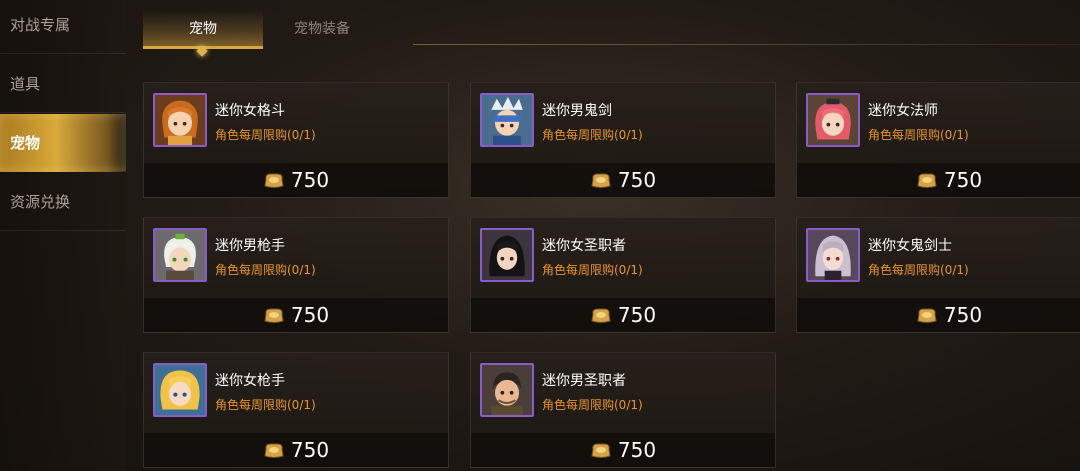 This screenshot has height=471, width=1080. Describe the element at coordinates (296, 258) in the screenshot. I see `pet-card-info: 迷你男枪手 角色每周限购(0/1)` at that location.